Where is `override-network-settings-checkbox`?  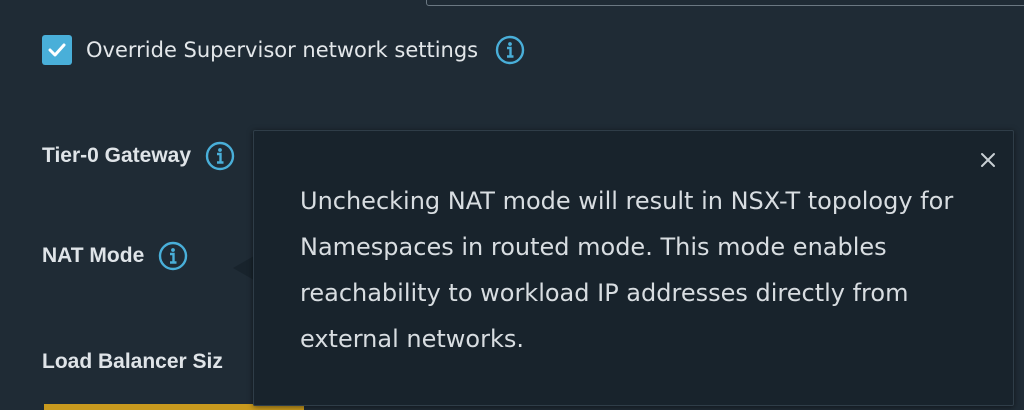 override-network-settings-checkbox is located at coordinates (57, 50).